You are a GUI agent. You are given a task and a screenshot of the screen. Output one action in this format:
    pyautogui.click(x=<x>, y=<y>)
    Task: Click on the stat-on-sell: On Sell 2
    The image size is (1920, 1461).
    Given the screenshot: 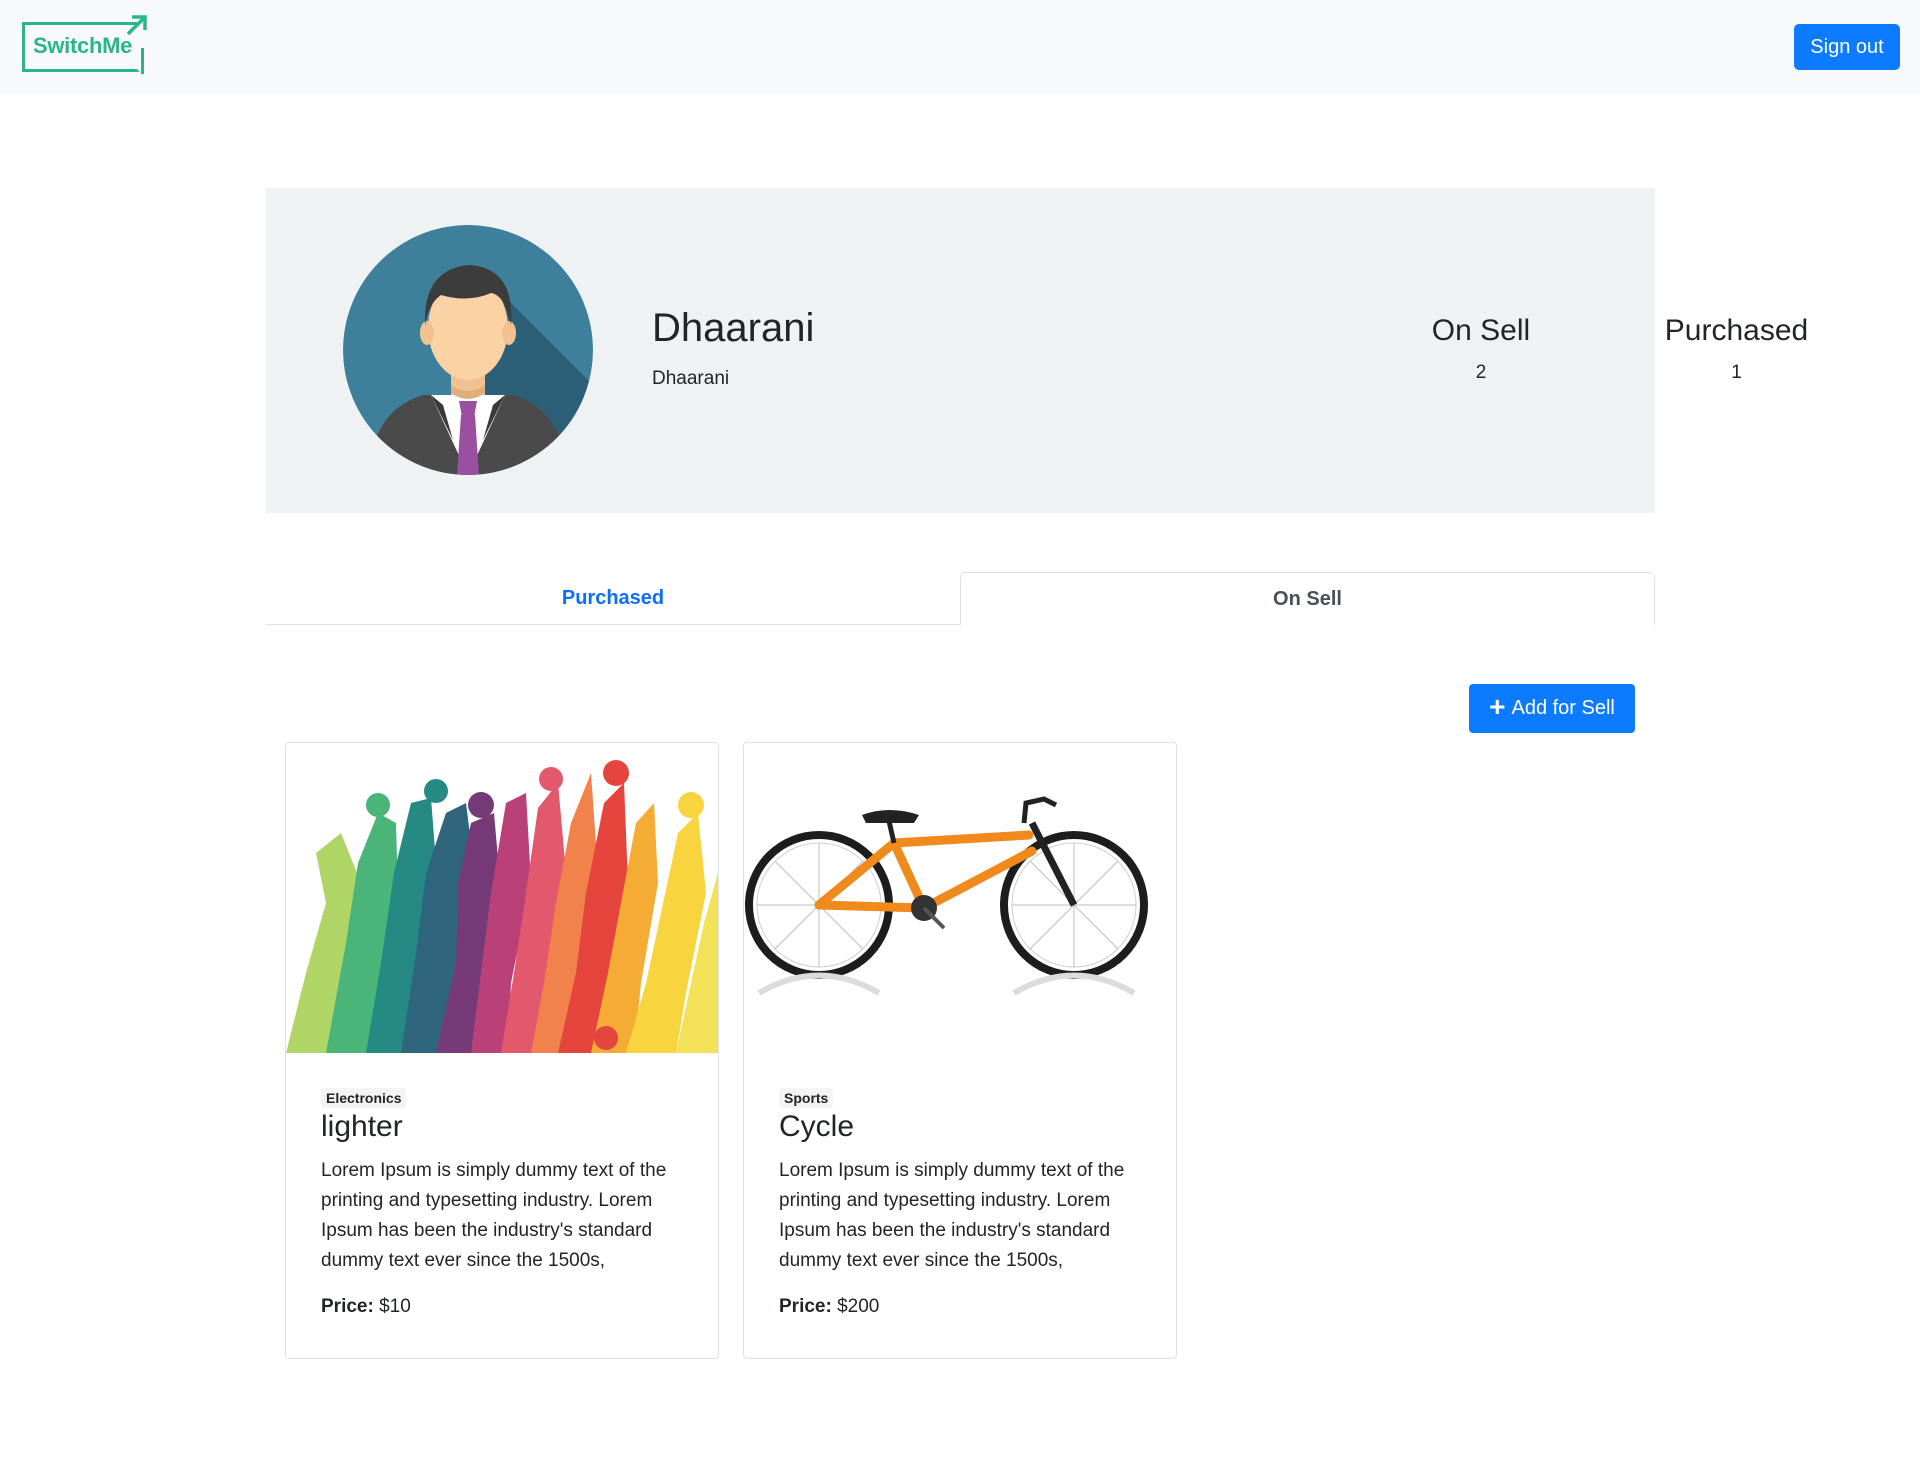 What is the action you would take?
    pyautogui.click(x=1481, y=349)
    